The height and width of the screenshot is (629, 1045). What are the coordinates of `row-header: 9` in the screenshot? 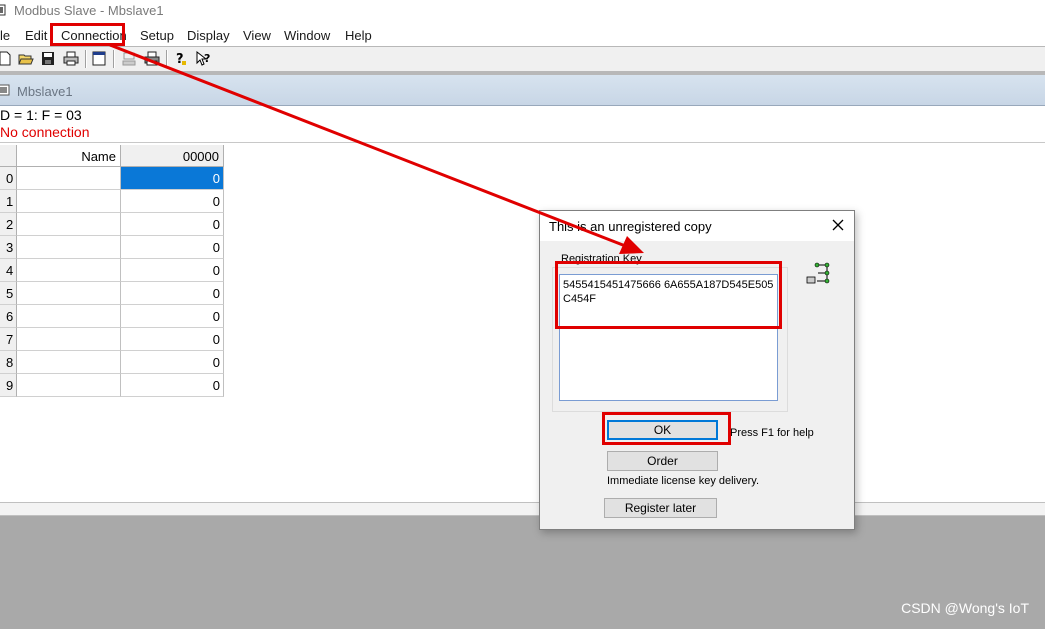 It's located at (8, 385).